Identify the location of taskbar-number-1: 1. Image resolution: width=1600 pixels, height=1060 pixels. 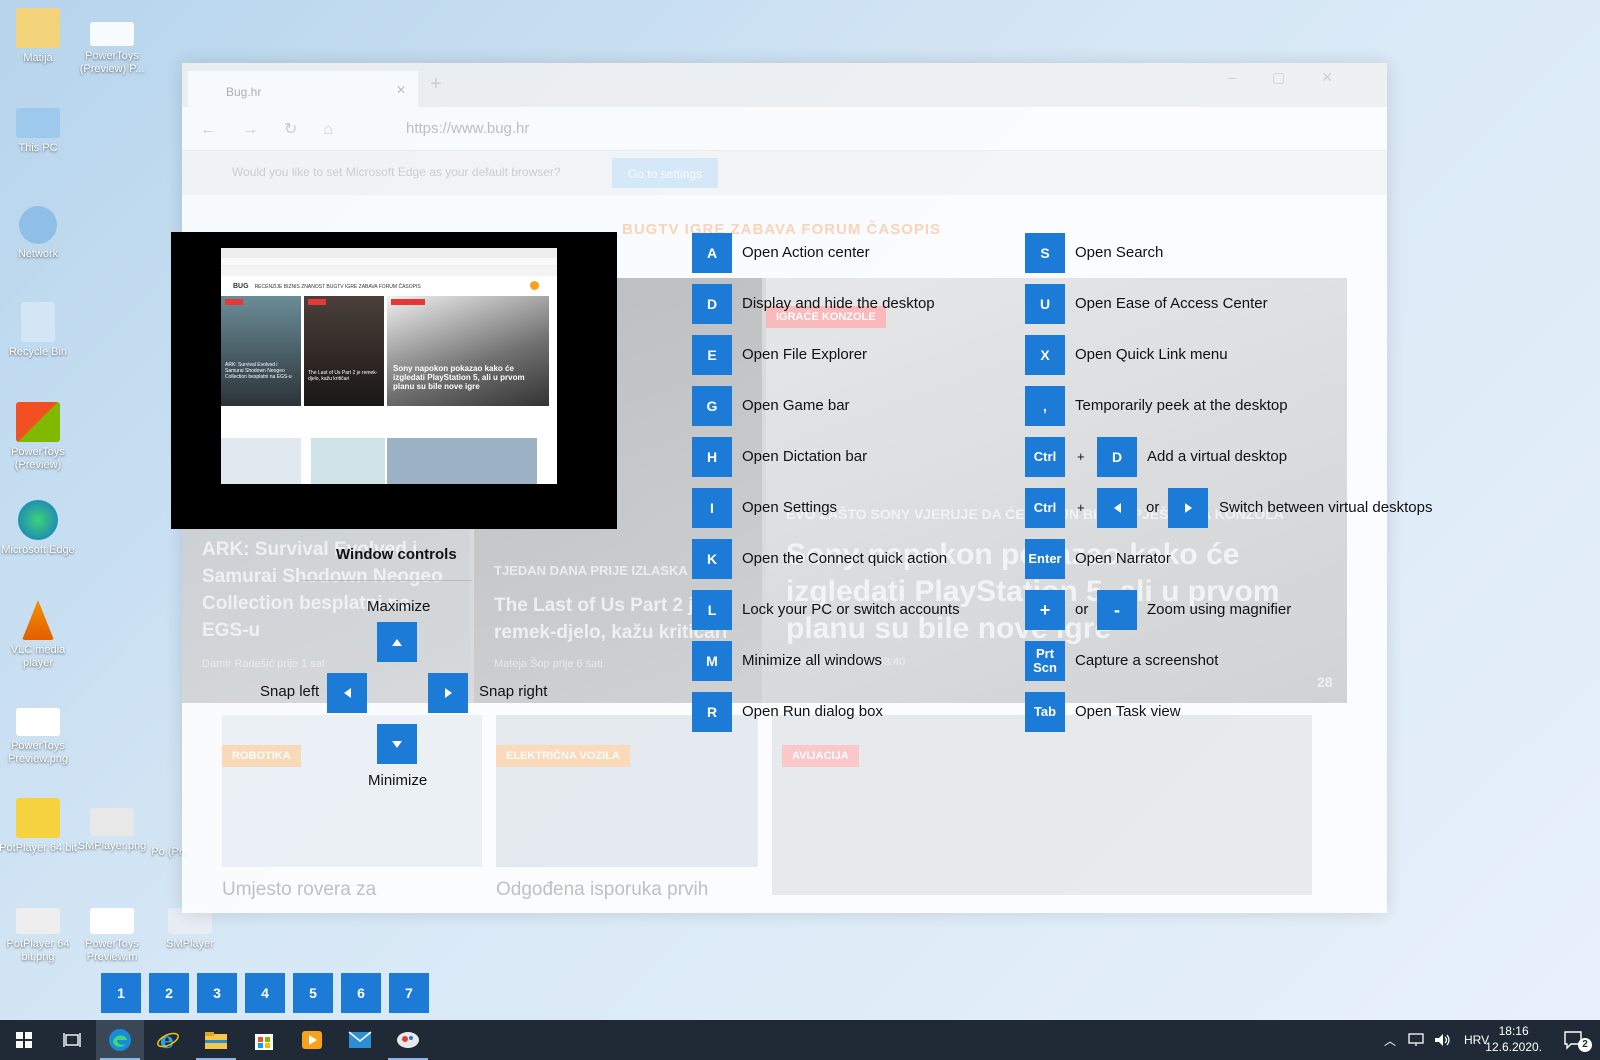
(121, 993).